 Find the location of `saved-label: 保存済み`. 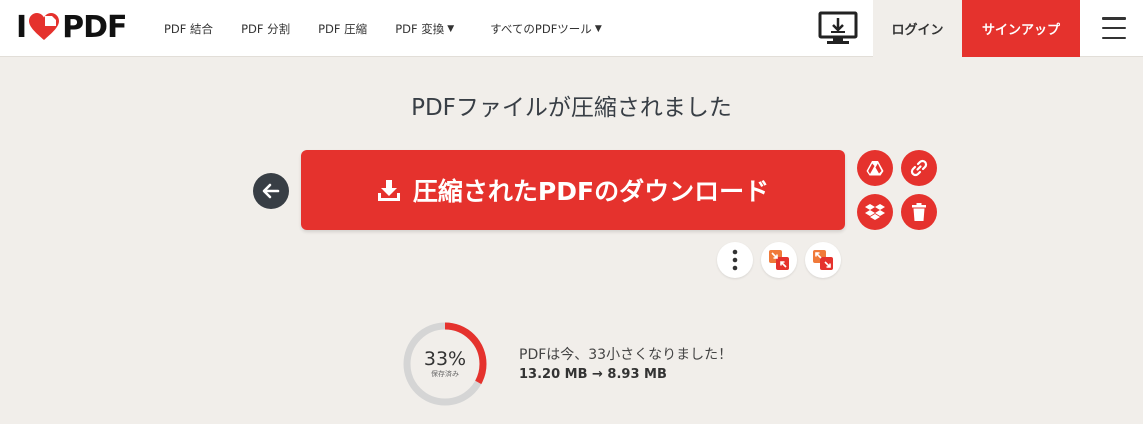

saved-label: 保存済み is located at coordinates (445, 374).